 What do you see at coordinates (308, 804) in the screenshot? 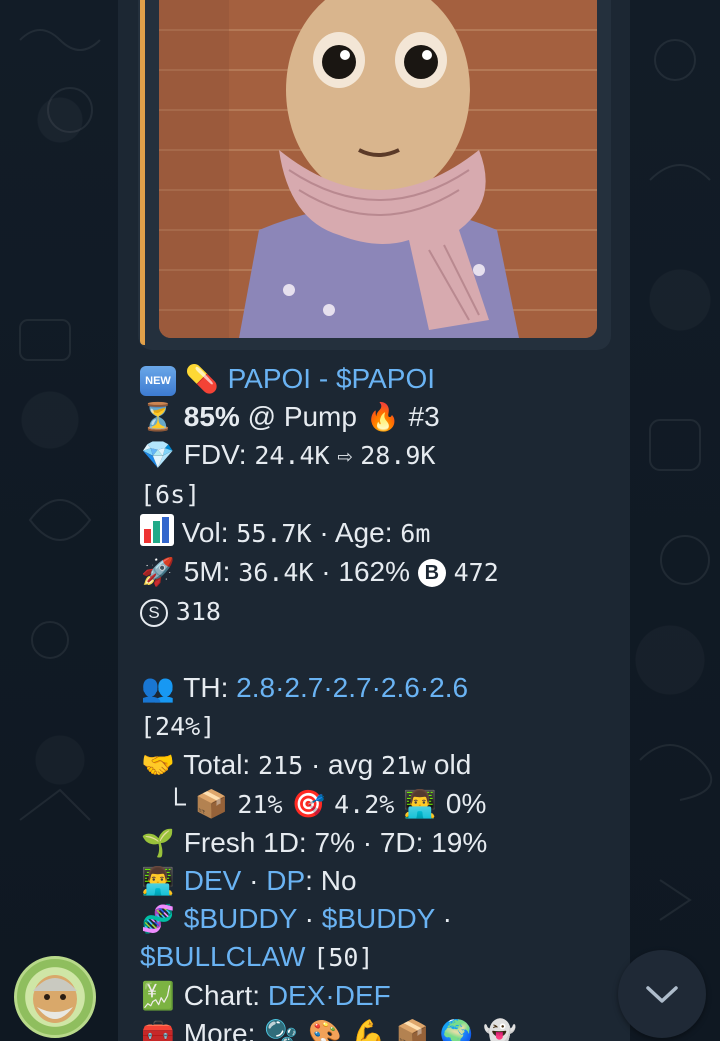
I see `target-icon: 🎯` at bounding box center [308, 804].